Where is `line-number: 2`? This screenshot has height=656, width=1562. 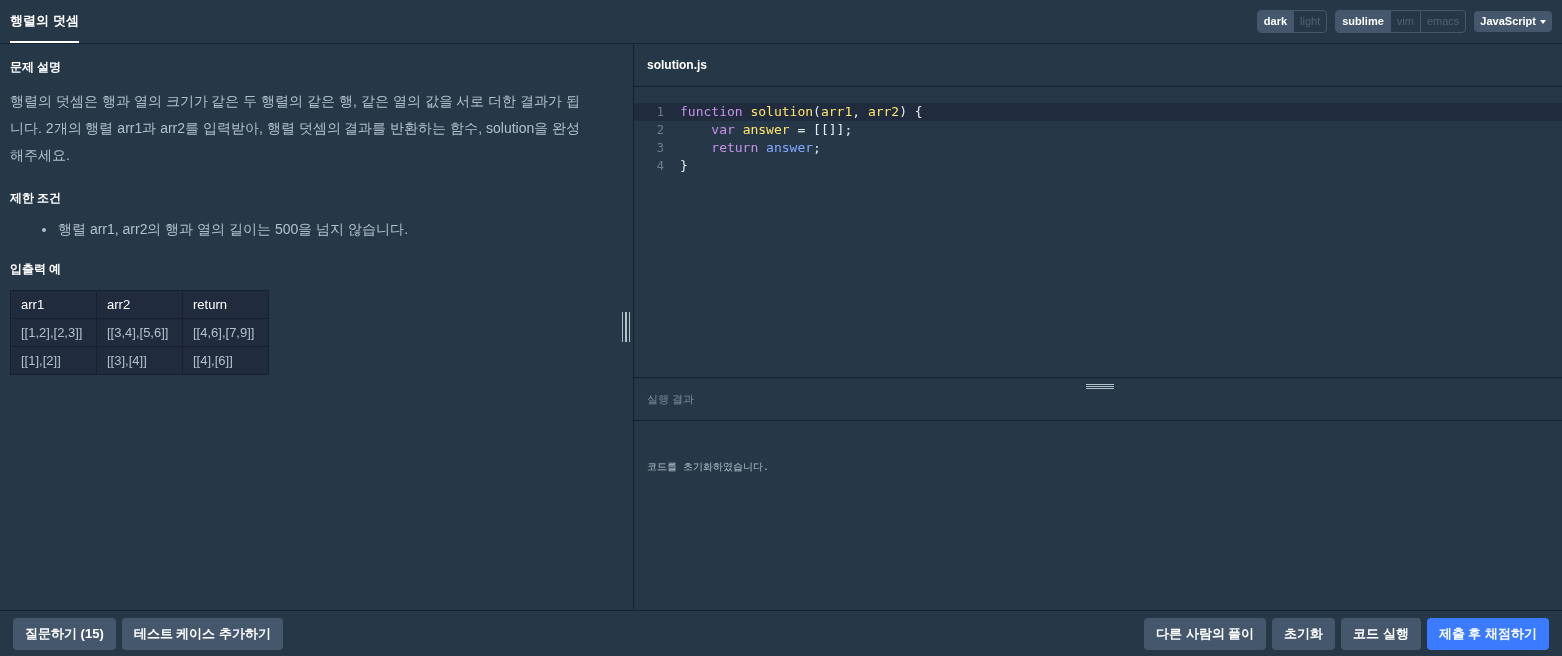 line-number: 2 is located at coordinates (660, 130).